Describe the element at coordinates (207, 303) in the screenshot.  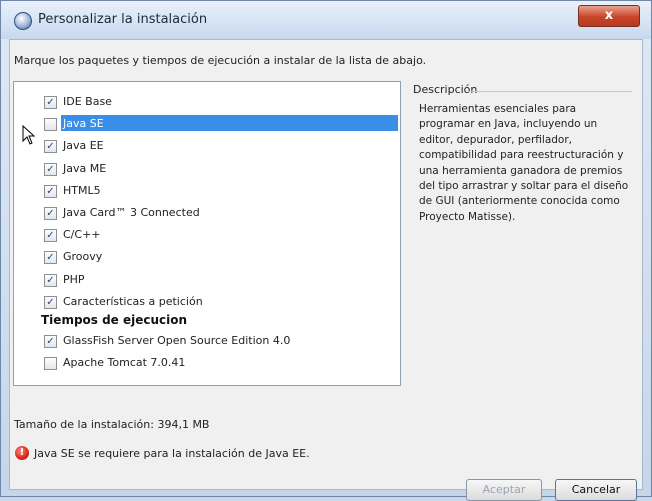
I see `package-item: ✓ Características a petición` at that location.